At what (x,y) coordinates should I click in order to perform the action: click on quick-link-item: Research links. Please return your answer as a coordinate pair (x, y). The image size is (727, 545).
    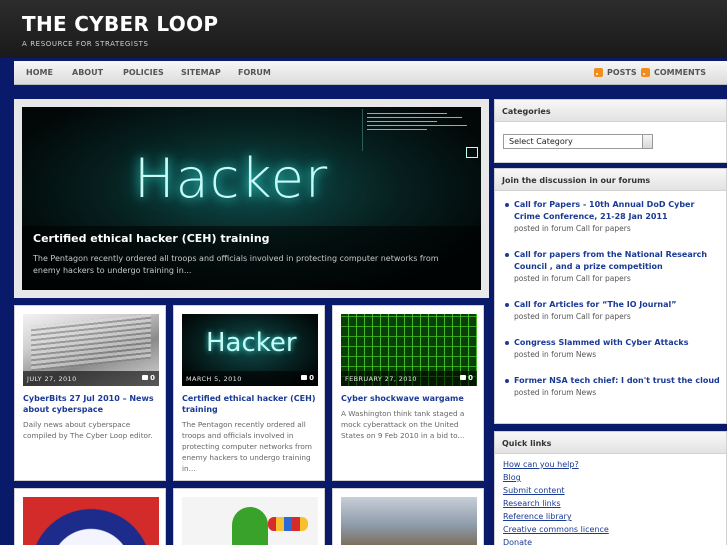
    Looking at the image, I should click on (556, 503).